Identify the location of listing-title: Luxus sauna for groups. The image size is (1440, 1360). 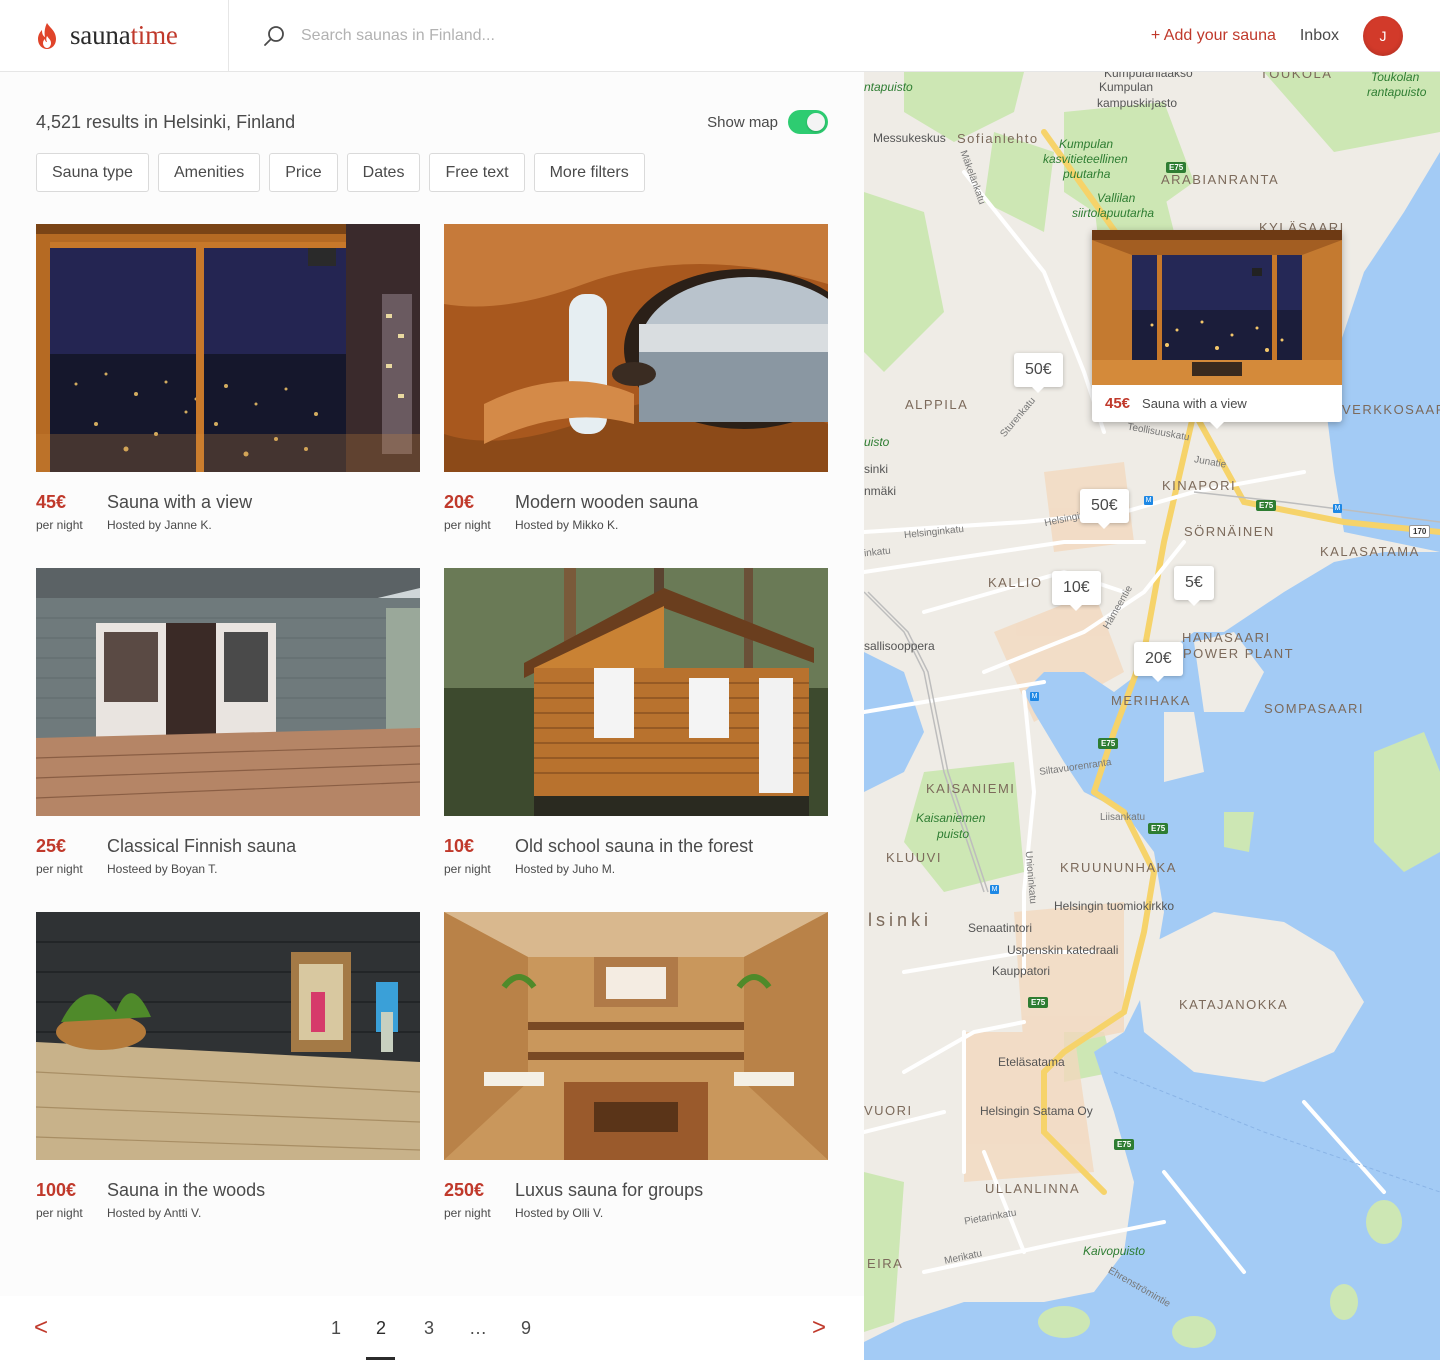
(609, 1190).